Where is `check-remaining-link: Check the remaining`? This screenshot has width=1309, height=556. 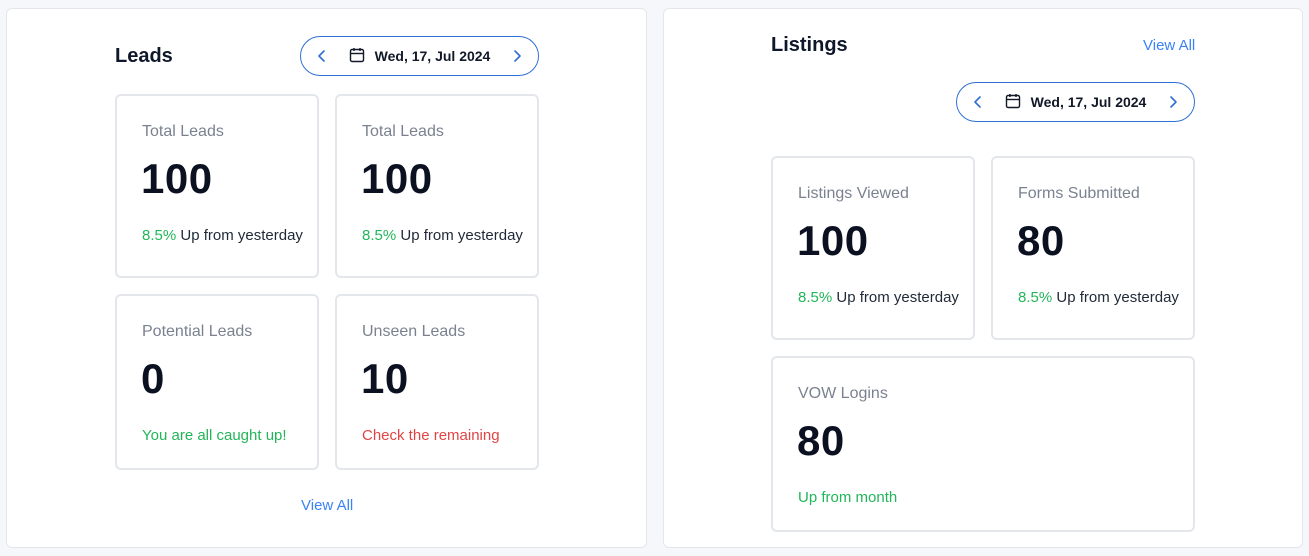 check-remaining-link: Check the remaining is located at coordinates (431, 435).